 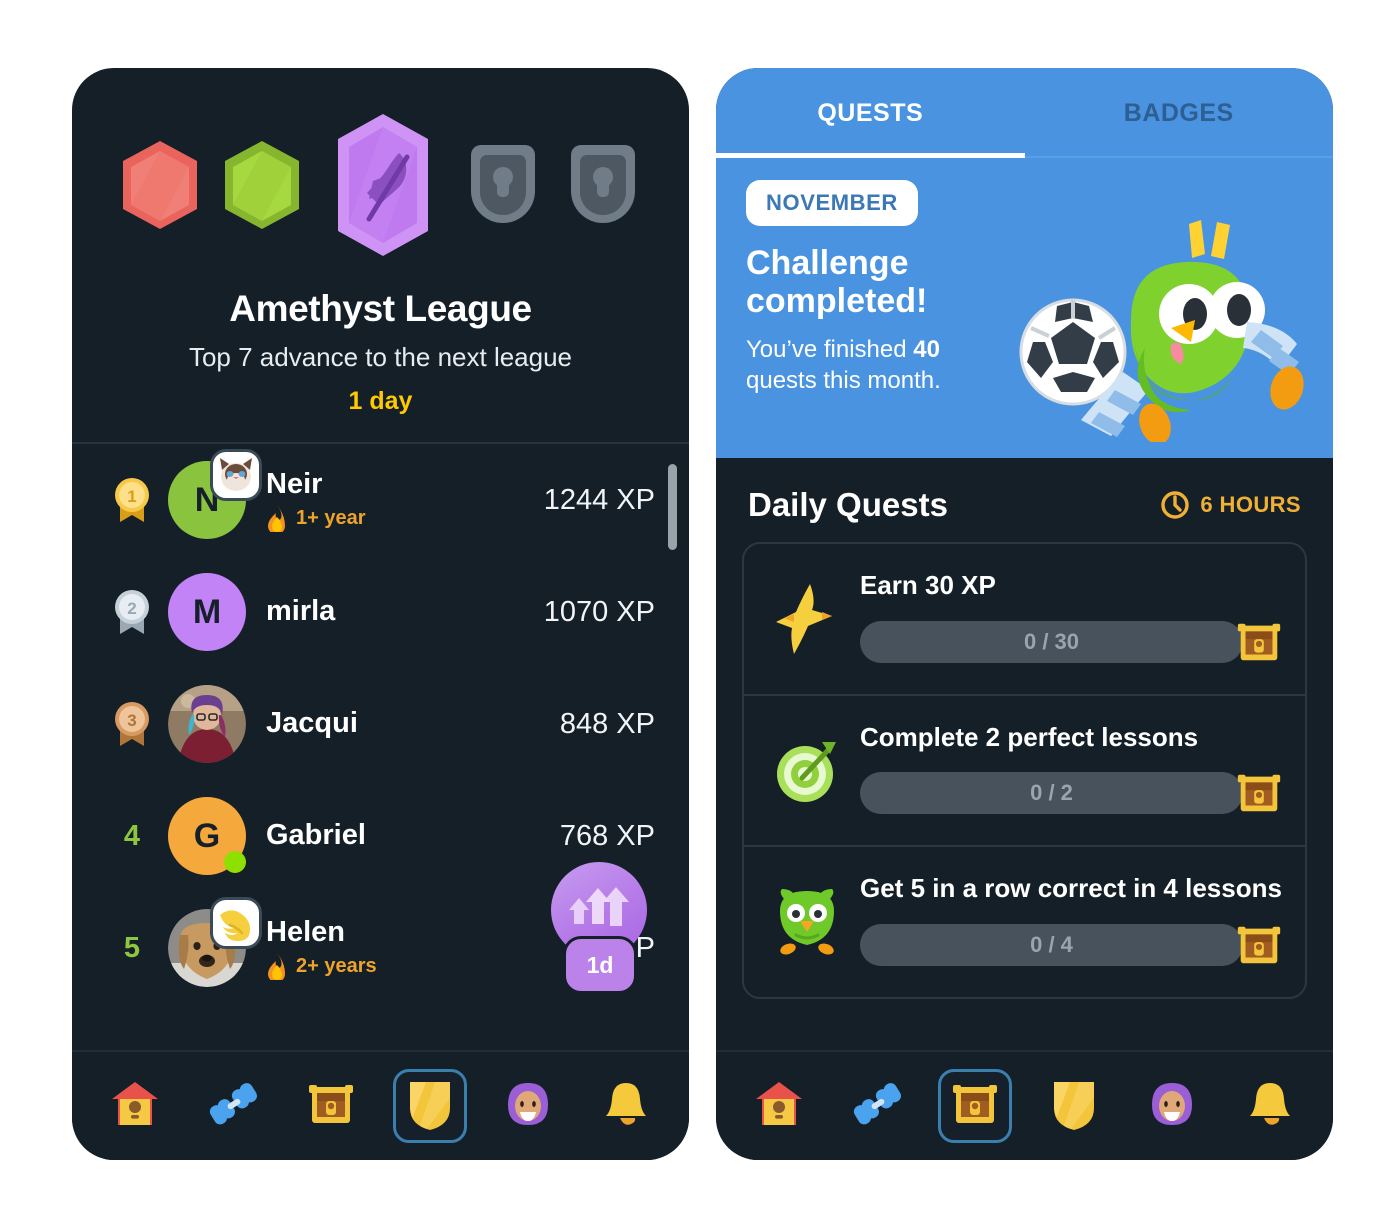 I want to click on user-xp: 848 XP, so click(x=607, y=723).